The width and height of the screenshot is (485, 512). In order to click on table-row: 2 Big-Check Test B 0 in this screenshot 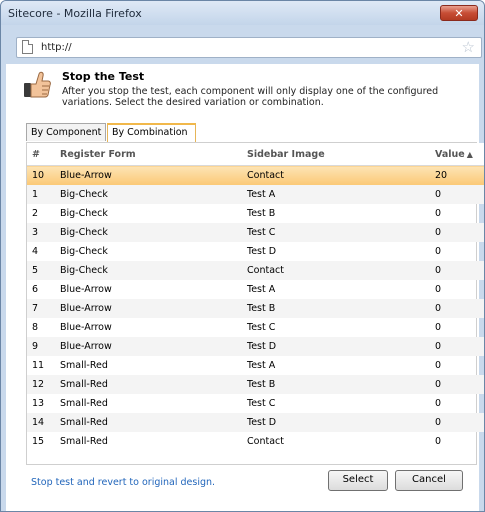, I will do `click(255, 213)`.